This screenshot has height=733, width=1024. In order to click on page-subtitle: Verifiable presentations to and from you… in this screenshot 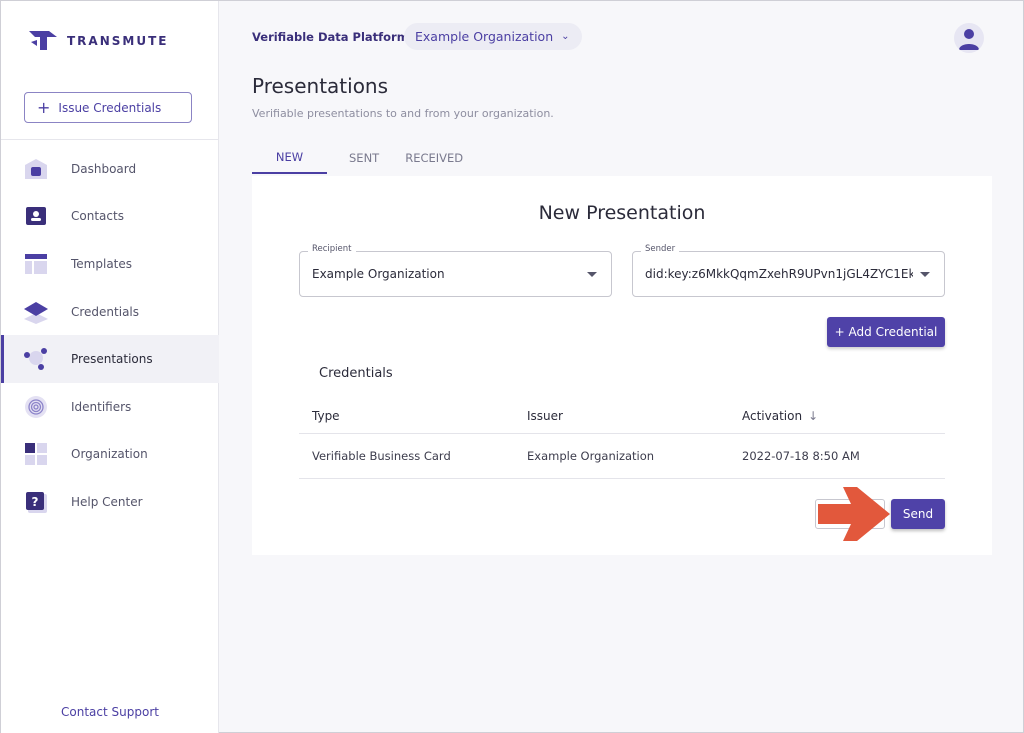, I will do `click(403, 113)`.